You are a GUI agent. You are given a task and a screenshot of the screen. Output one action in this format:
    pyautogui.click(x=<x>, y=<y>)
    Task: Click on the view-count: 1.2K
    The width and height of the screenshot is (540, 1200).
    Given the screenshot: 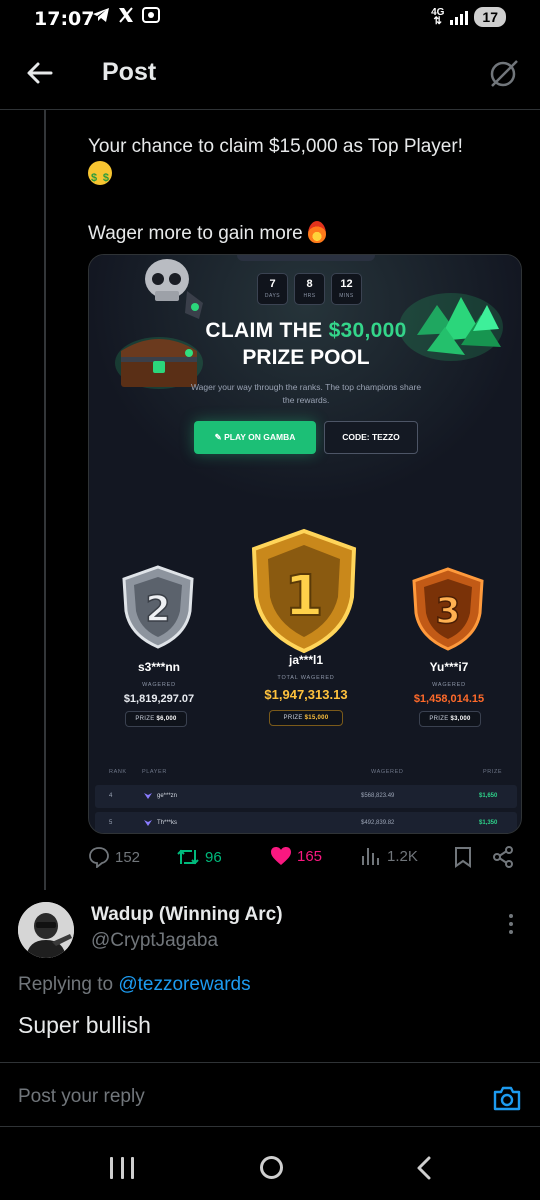 What is the action you would take?
    pyautogui.click(x=402, y=856)
    